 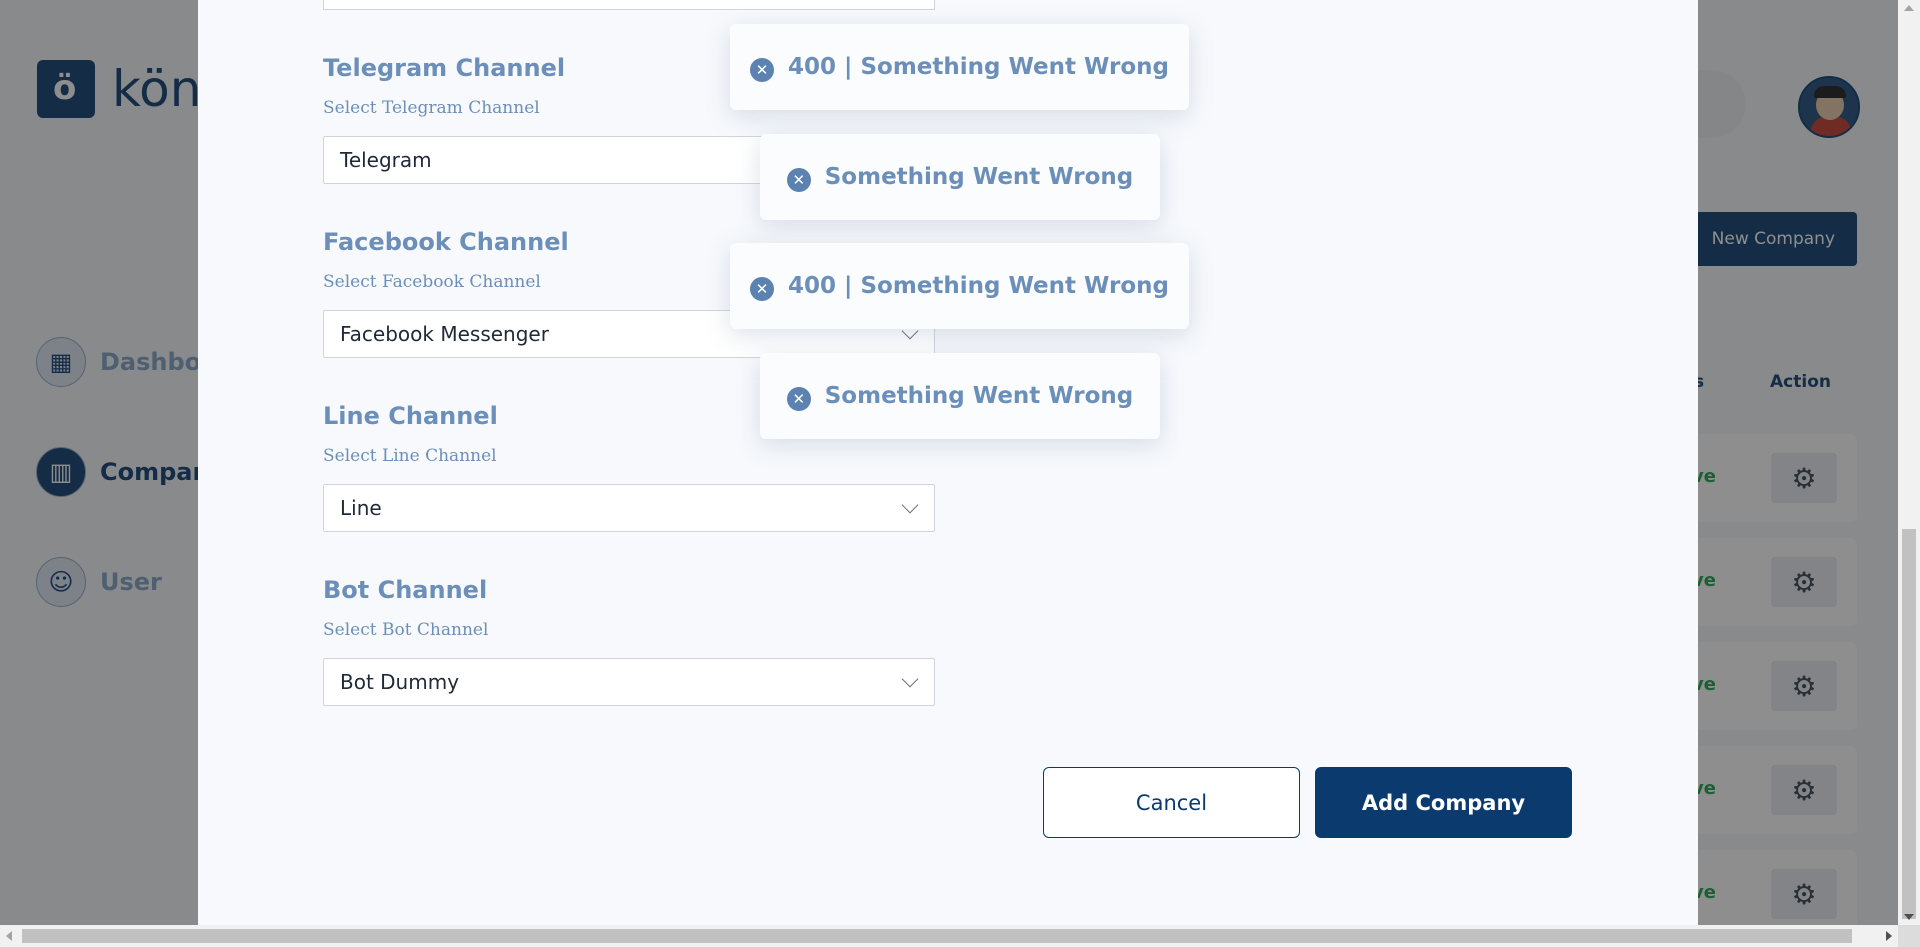 What do you see at coordinates (1909, 917) in the screenshot?
I see `scroll-down-arrow-icon` at bounding box center [1909, 917].